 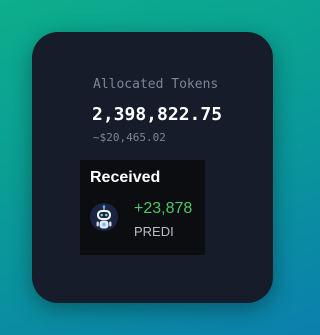 What do you see at coordinates (129, 137) in the screenshot?
I see `allocated-tokens-usd-value: ~$20,465.02` at bounding box center [129, 137].